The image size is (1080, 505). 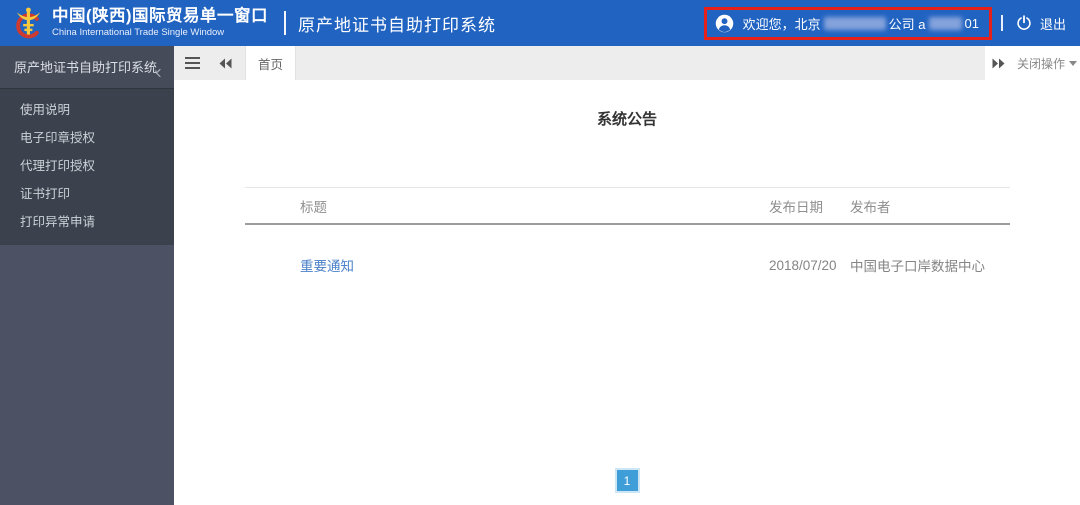 I want to click on logout-divider, so click(x=1001, y=23).